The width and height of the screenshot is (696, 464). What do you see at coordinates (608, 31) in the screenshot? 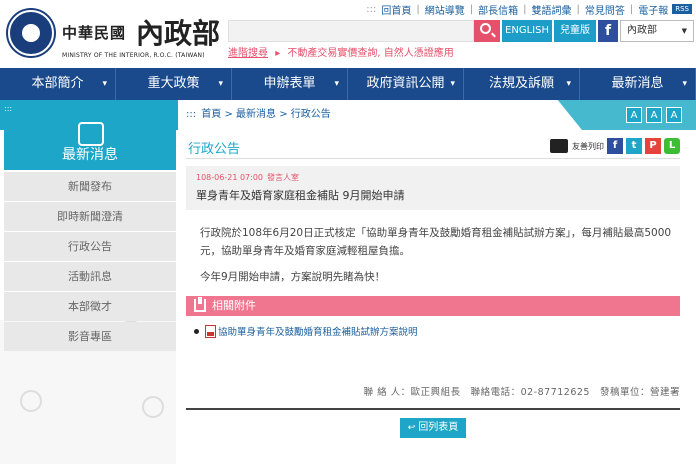
I see `facebook-icon: f` at bounding box center [608, 31].